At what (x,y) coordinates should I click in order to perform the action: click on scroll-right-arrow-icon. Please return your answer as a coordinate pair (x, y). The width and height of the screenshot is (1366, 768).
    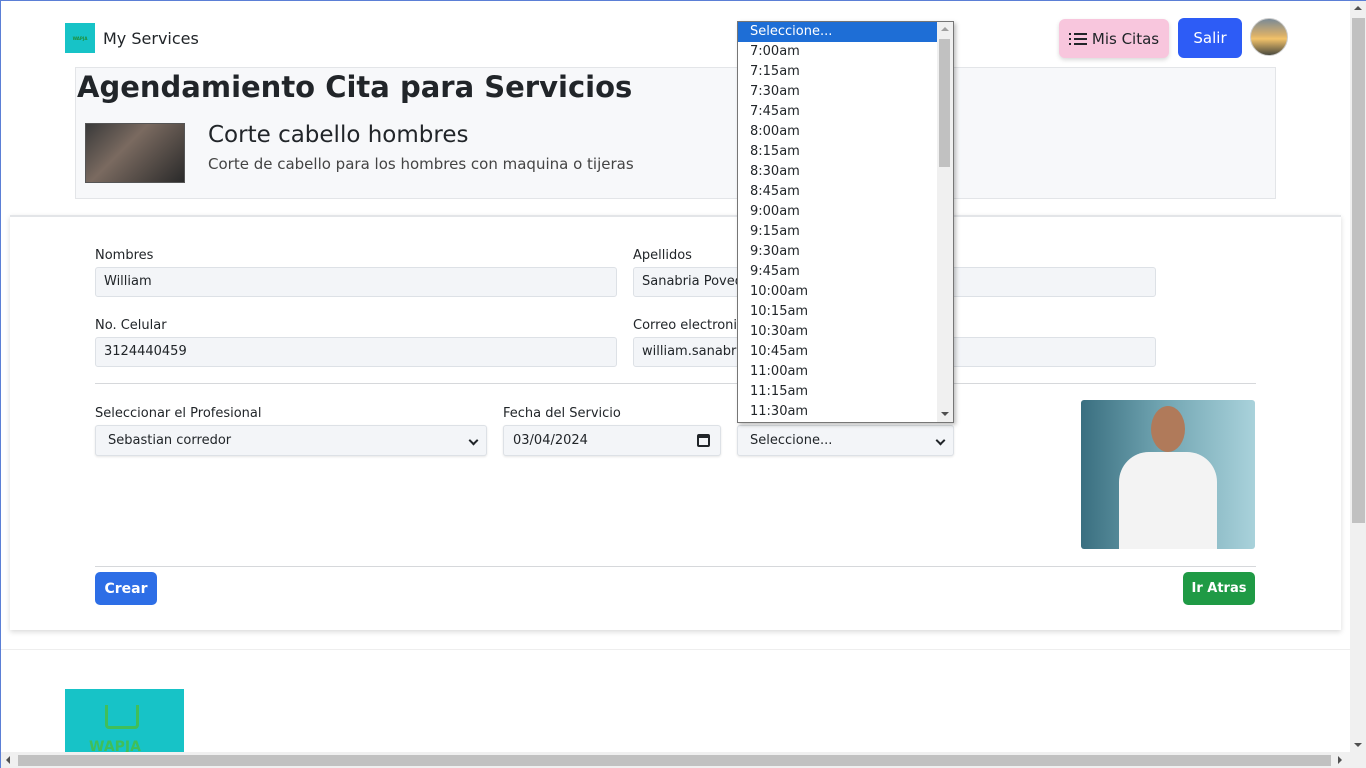
    Looking at the image, I should click on (1340, 760).